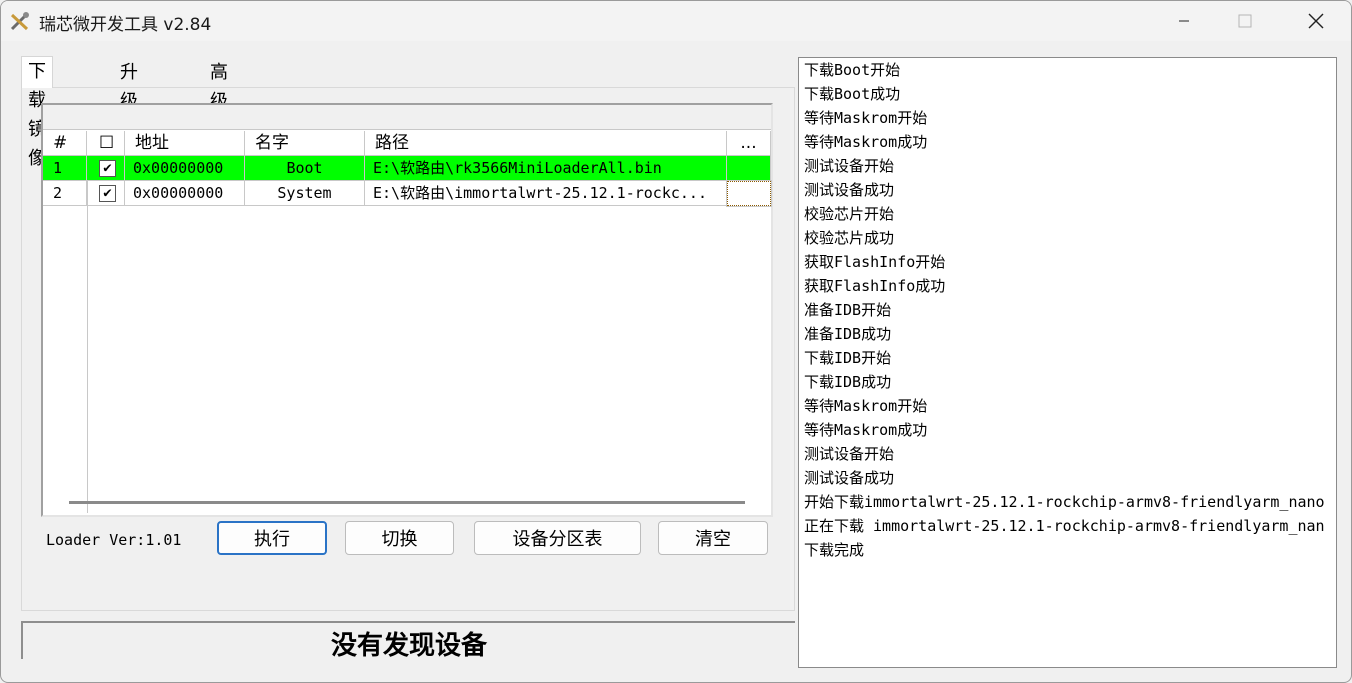 The width and height of the screenshot is (1352, 683). What do you see at coordinates (65, 334) in the screenshot?
I see `row-header-column` at bounding box center [65, 334].